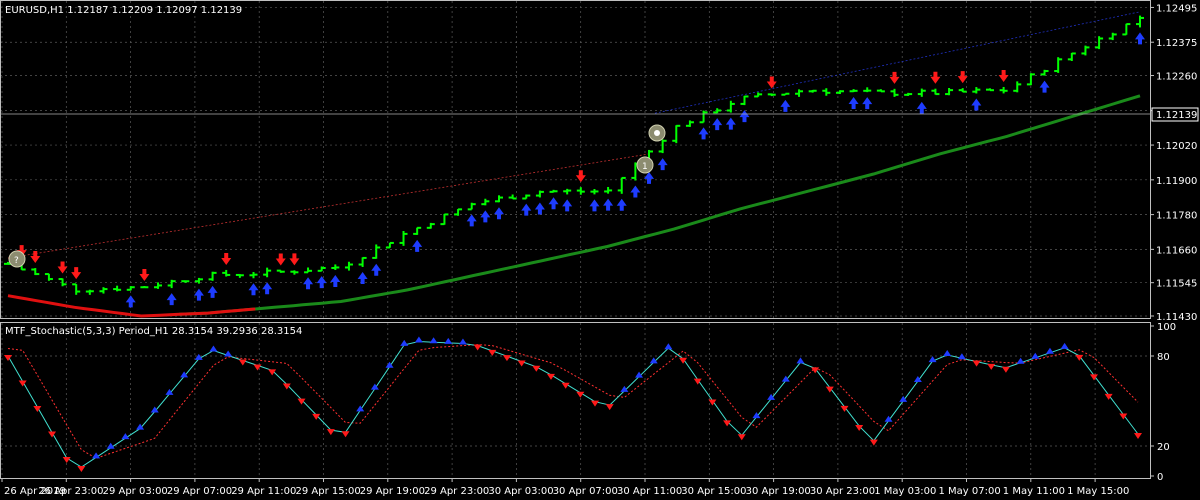 The height and width of the screenshot is (500, 1200). I want to click on marker-circle-icon: ?, so click(17, 259).